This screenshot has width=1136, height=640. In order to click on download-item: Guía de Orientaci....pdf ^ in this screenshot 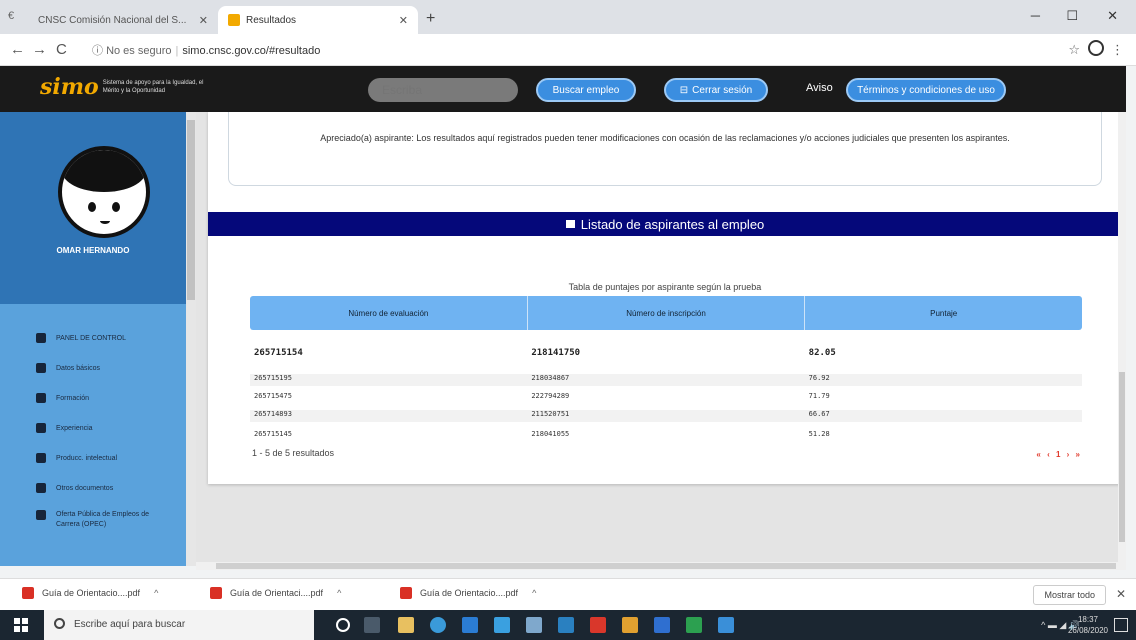, I will do `click(275, 593)`.